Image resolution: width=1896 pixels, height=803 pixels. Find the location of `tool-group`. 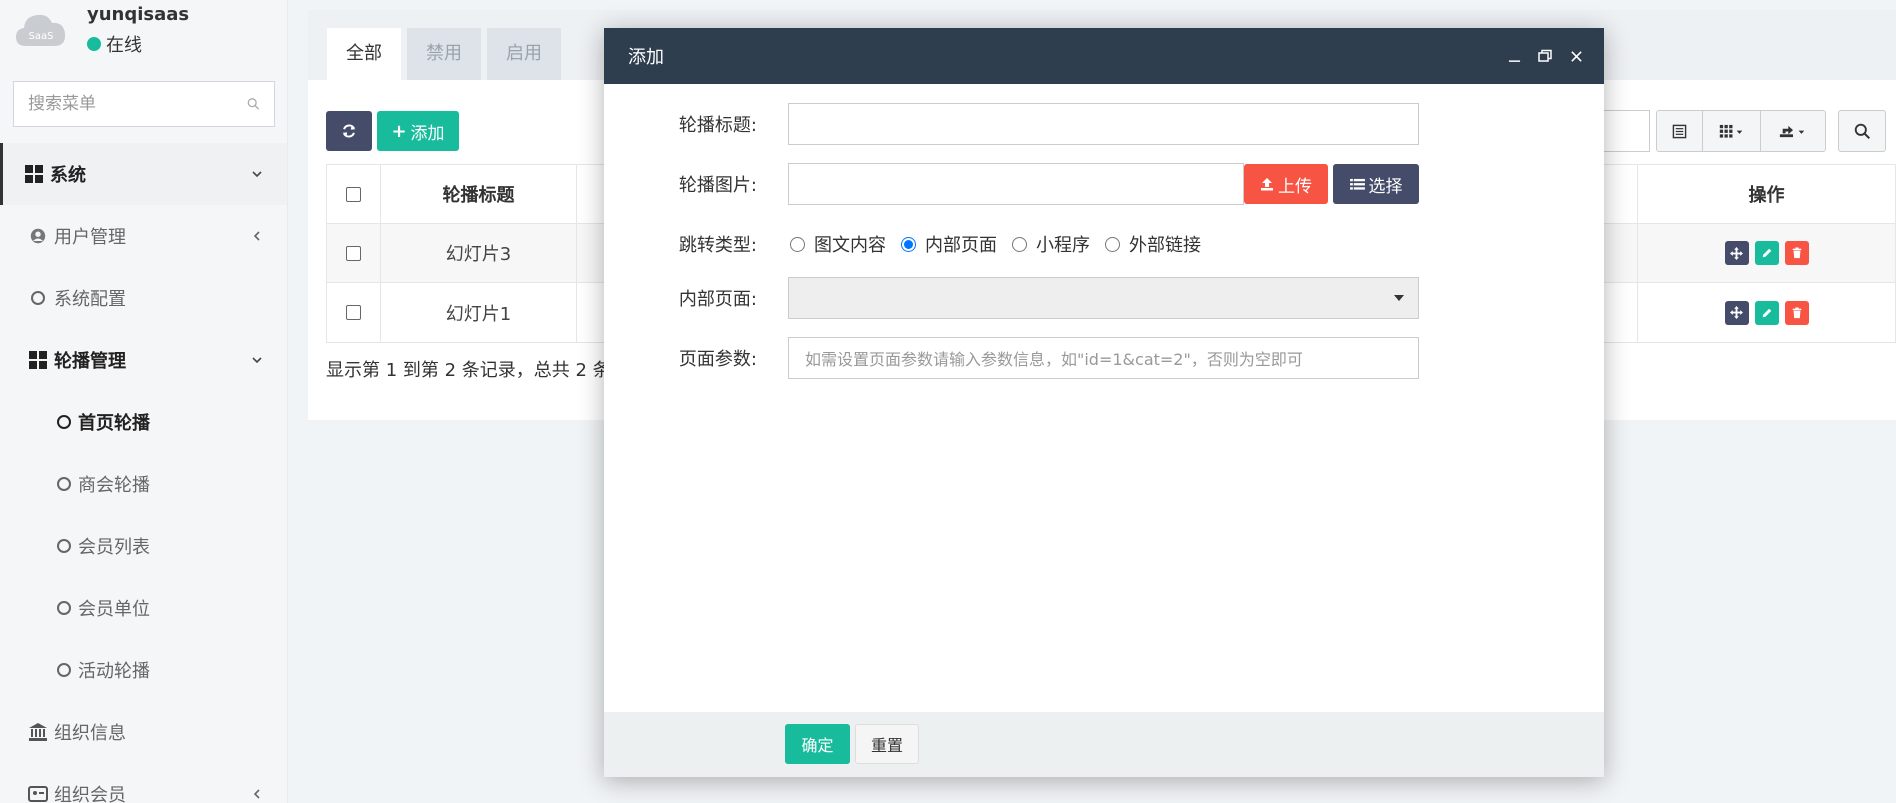

tool-group is located at coordinates (1741, 131).